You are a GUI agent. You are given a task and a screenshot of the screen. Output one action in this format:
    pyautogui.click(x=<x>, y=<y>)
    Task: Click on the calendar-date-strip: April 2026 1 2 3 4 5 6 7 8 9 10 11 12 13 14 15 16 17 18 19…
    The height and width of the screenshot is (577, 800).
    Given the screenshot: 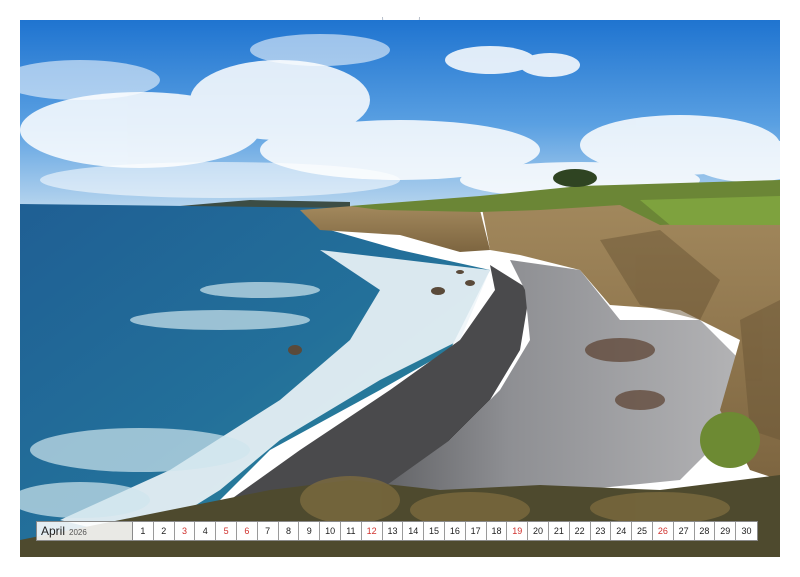 What is the action you would take?
    pyautogui.click(x=397, y=531)
    